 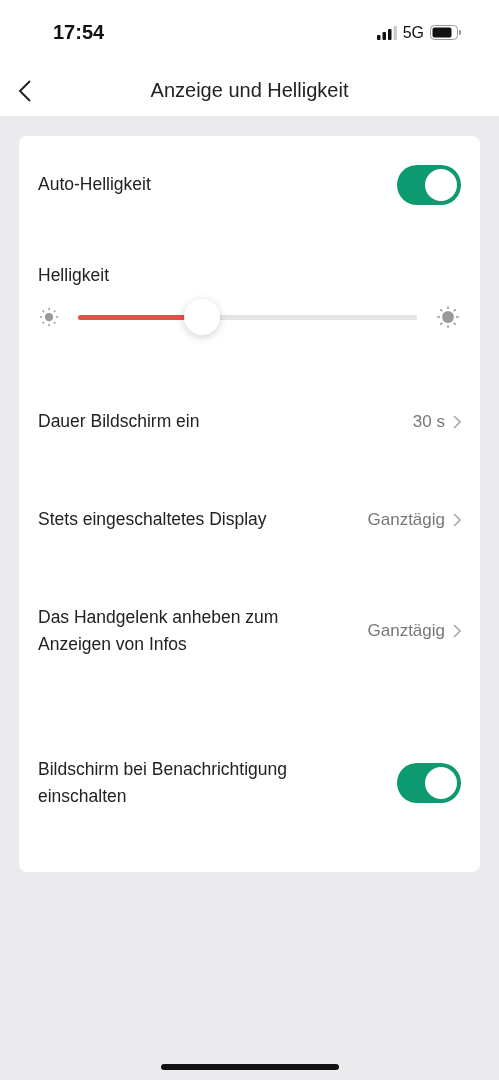 What do you see at coordinates (119, 422) in the screenshot?
I see `setting-label: Dauer Bildschirm ein` at bounding box center [119, 422].